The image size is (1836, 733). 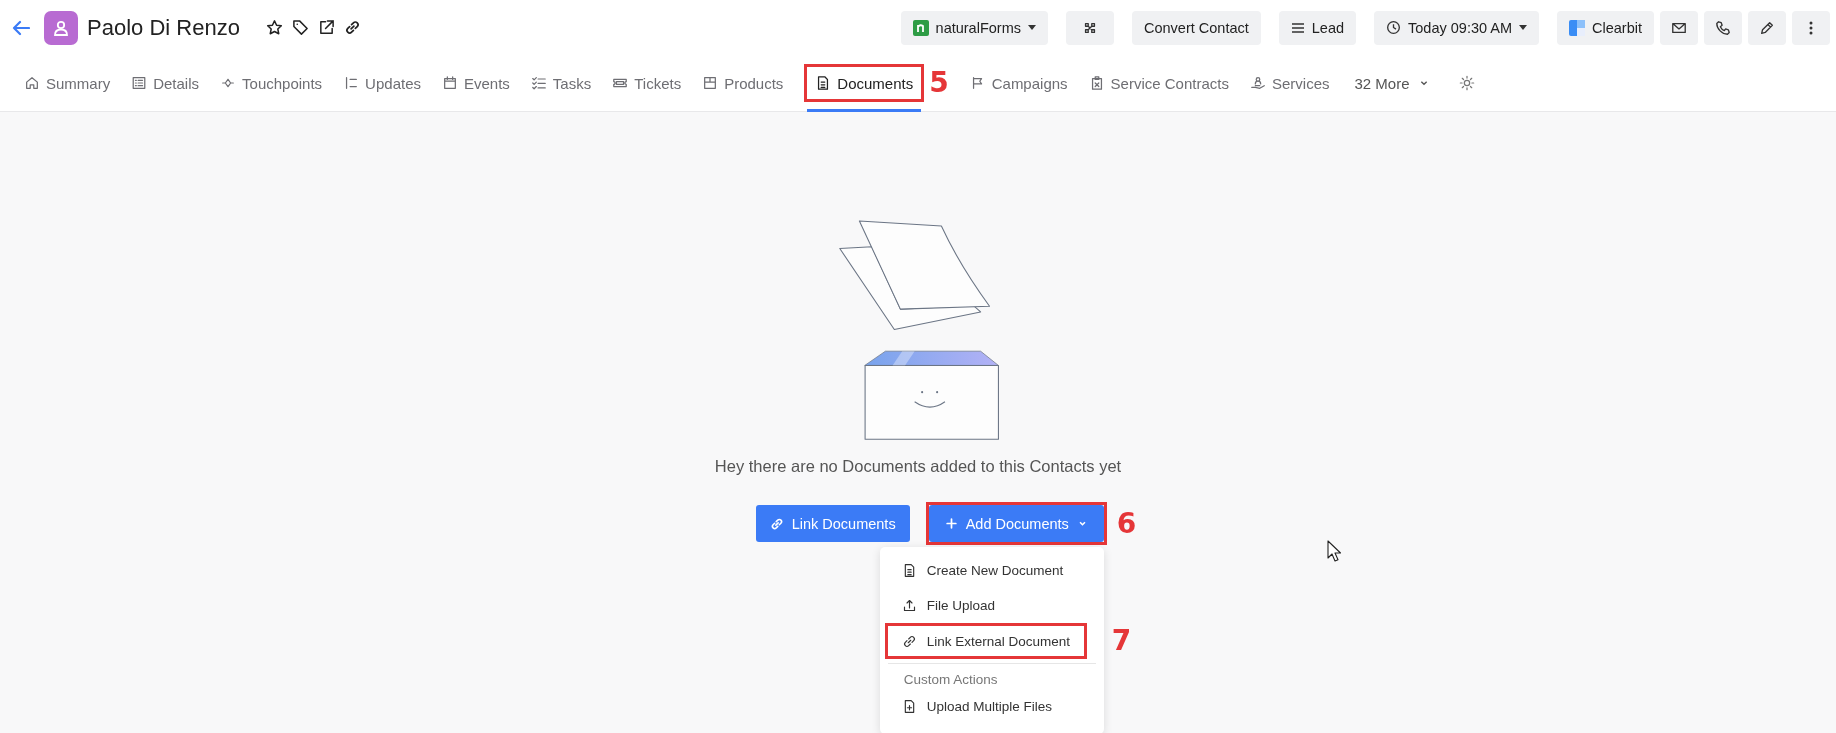 What do you see at coordinates (985, 641) in the screenshot?
I see `menu-item: Link External Document` at bounding box center [985, 641].